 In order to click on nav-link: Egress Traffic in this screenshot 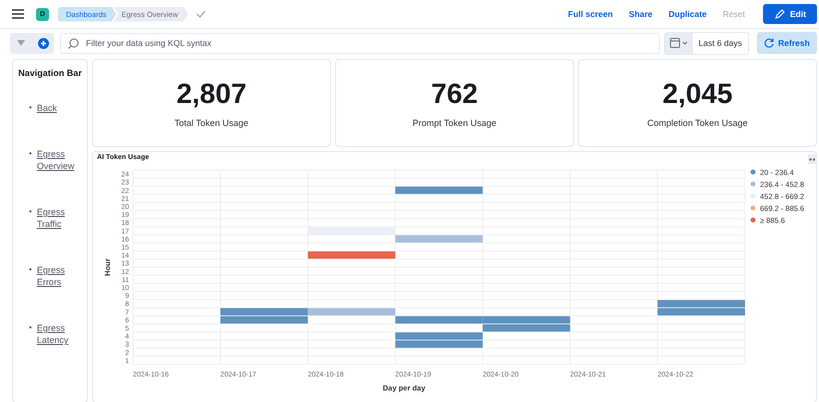, I will do `click(56, 218)`.